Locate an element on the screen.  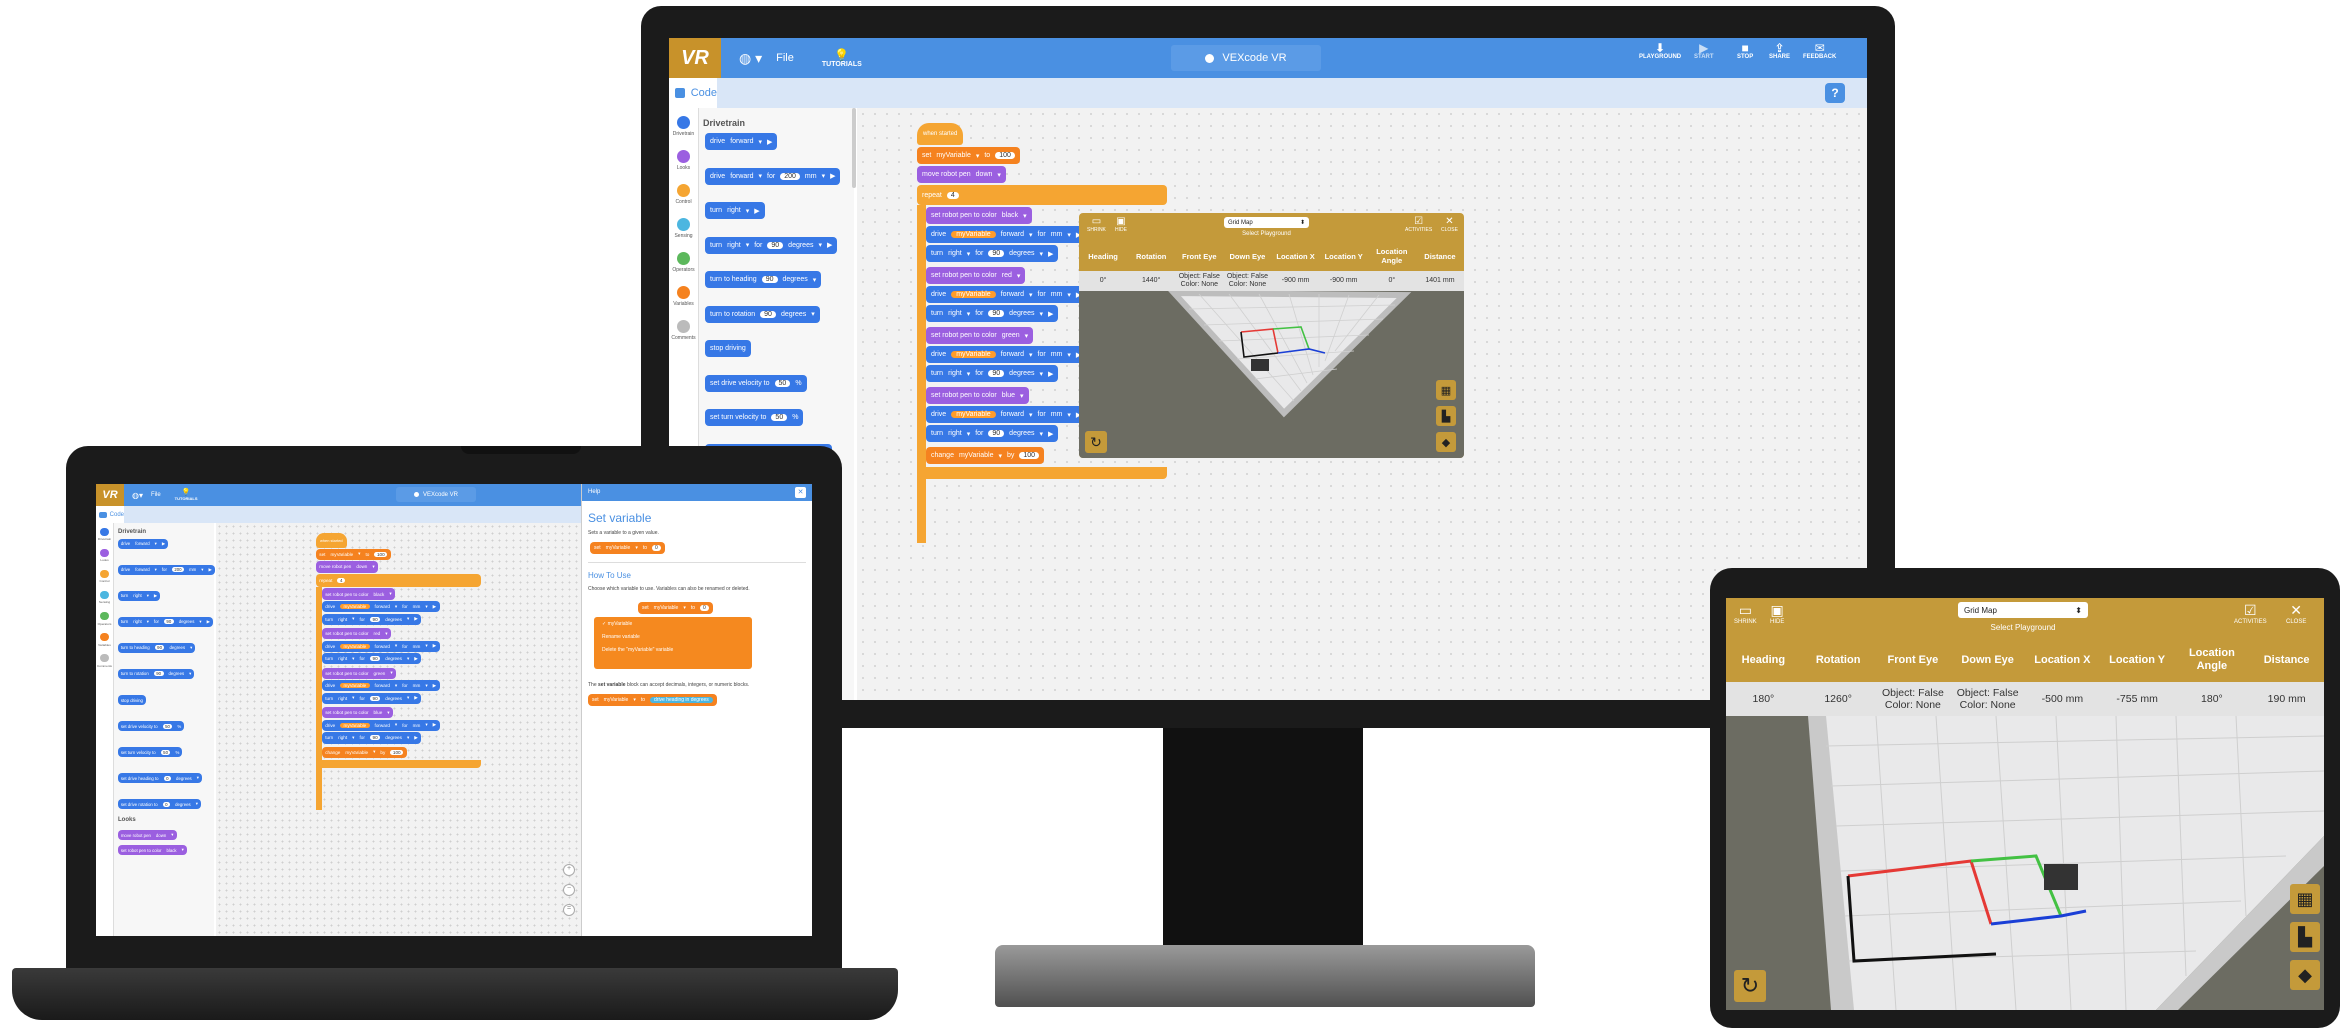
close-button: ✕ CLOSE is located at coordinates (1449, 224).